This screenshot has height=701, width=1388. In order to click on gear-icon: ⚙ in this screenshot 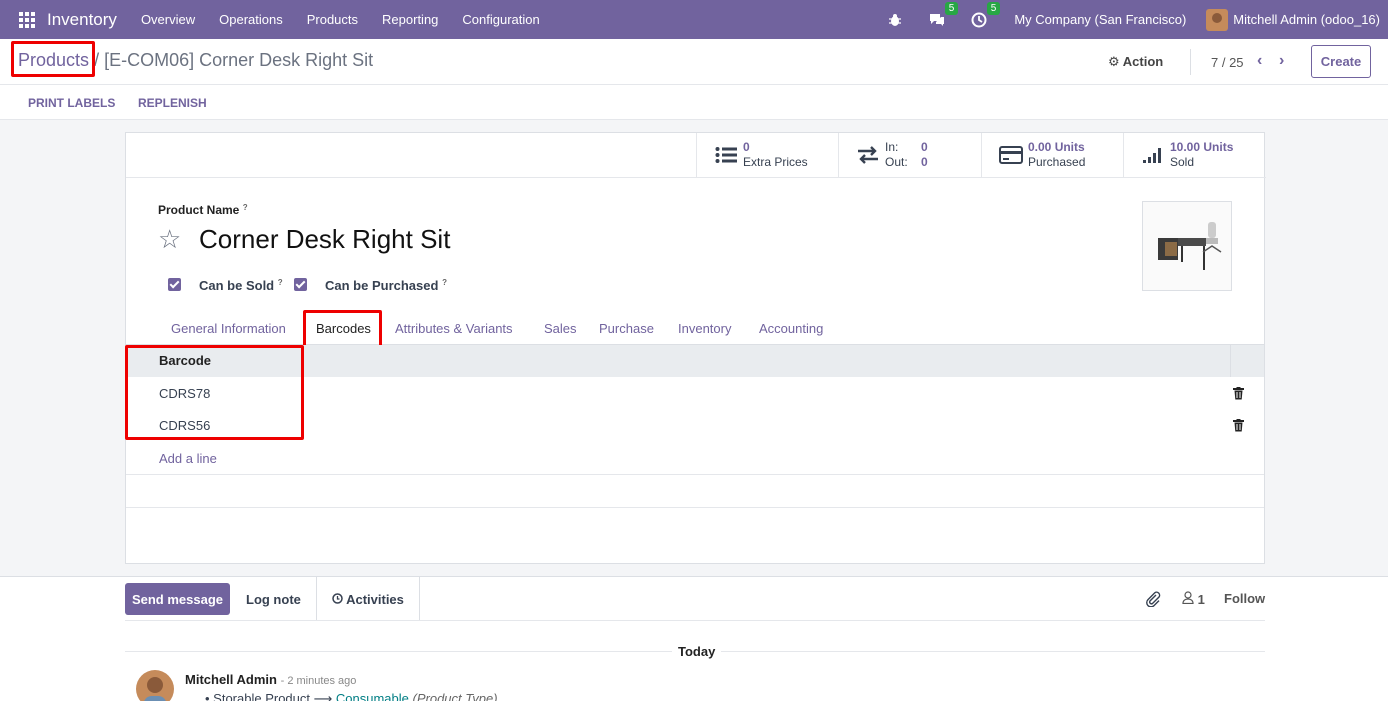, I will do `click(1114, 61)`.